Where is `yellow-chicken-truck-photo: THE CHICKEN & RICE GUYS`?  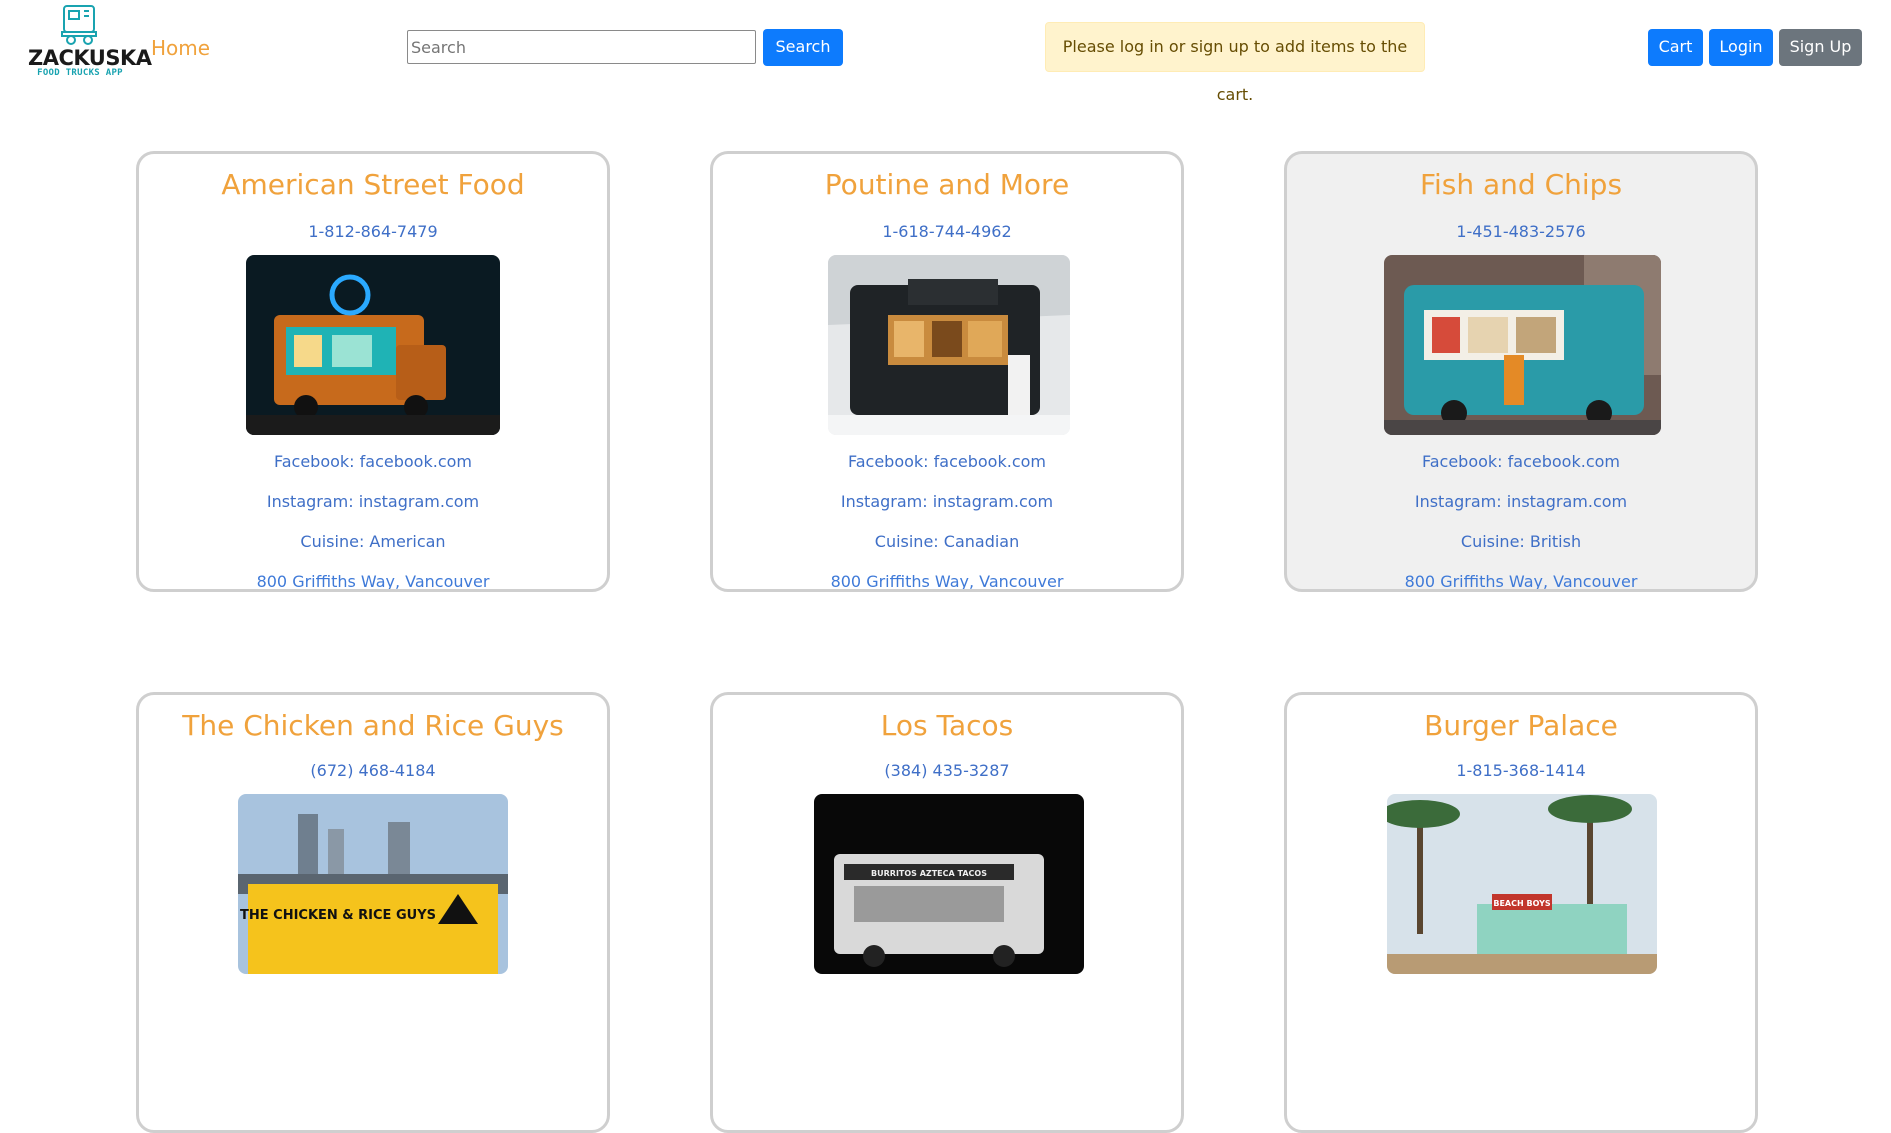
yellow-chicken-truck-photo: THE CHICKEN & RICE GUYS is located at coordinates (373, 884).